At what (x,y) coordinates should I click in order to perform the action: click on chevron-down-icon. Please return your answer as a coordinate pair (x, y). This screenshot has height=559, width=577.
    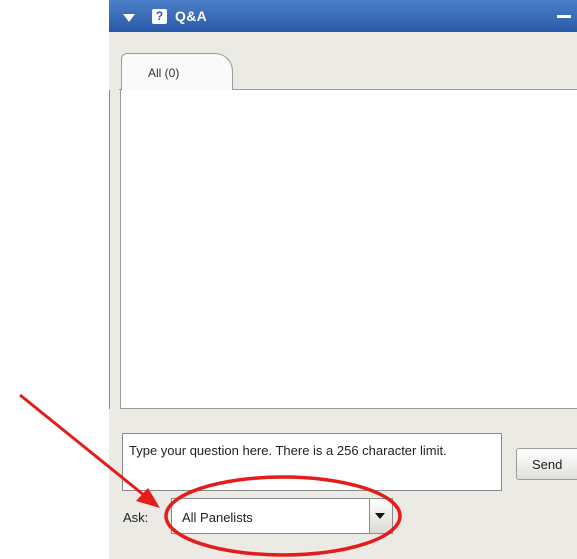
    Looking at the image, I should click on (380, 516).